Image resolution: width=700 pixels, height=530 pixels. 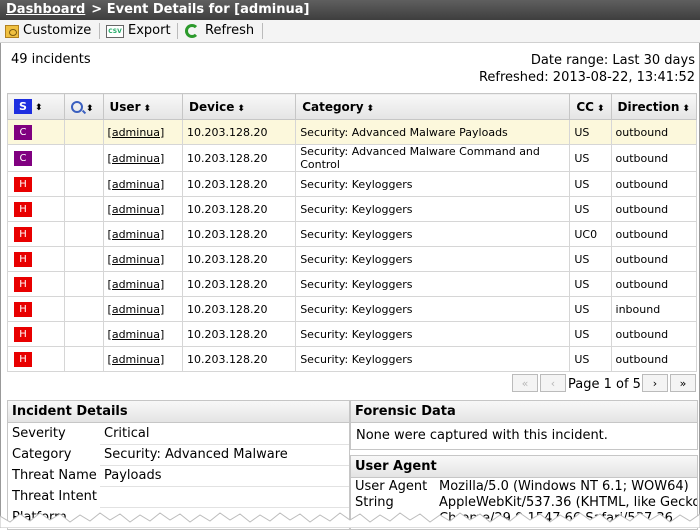 I want to click on detail-label: Threat Intent, so click(x=54, y=496).